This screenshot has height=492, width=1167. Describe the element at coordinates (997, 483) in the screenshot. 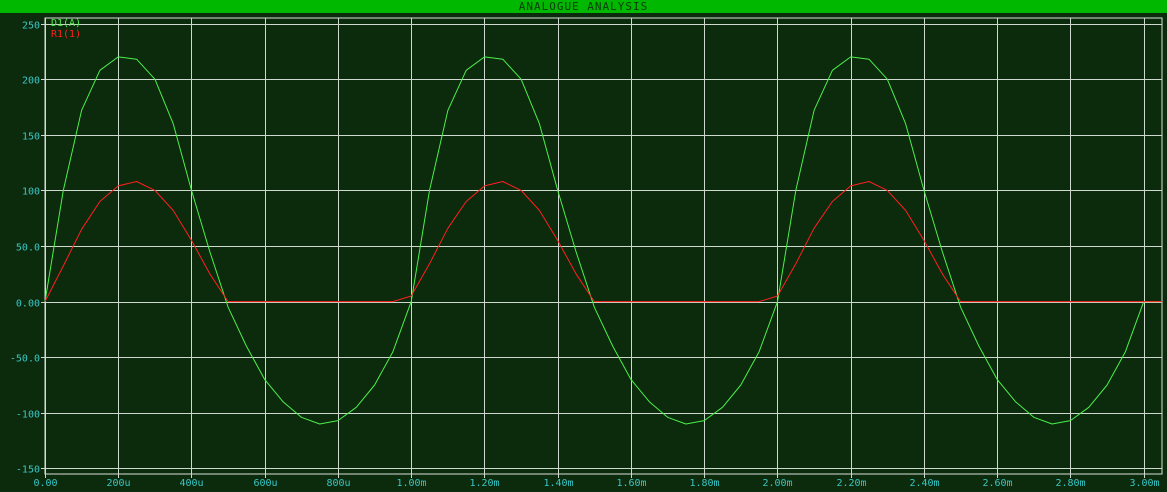

I see `x-tick-label: 2.60m` at that location.